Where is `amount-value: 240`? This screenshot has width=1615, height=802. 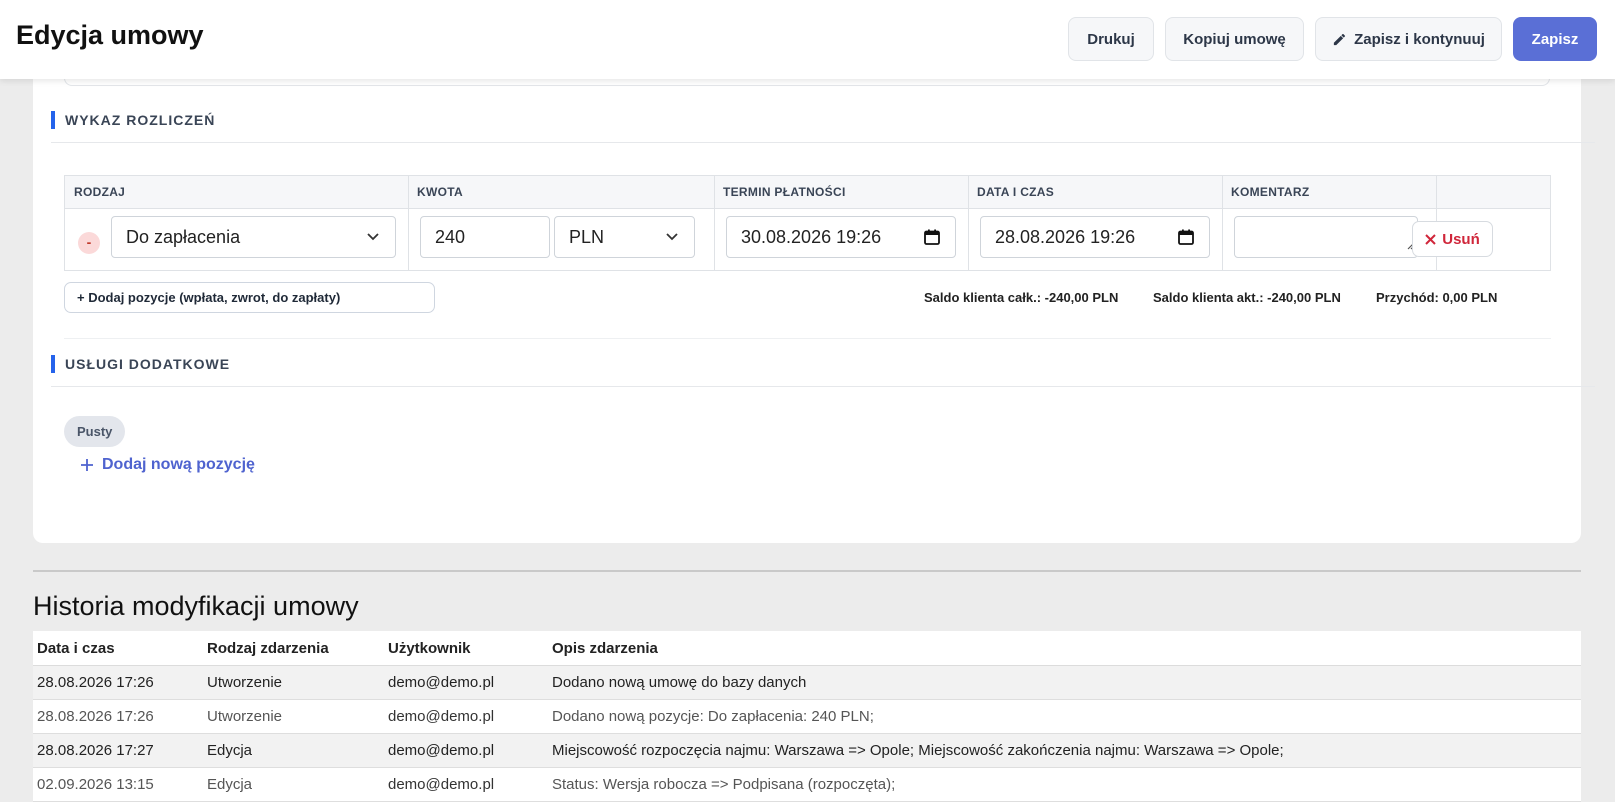 amount-value: 240 is located at coordinates (450, 236).